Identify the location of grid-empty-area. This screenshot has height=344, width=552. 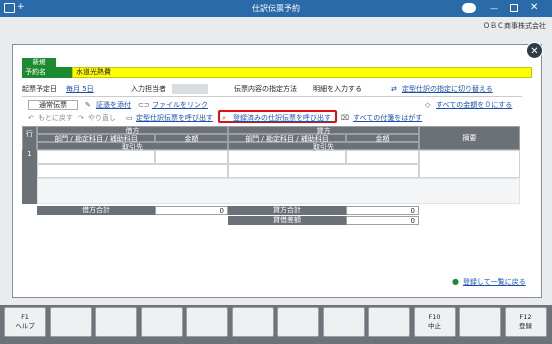
(278, 191).